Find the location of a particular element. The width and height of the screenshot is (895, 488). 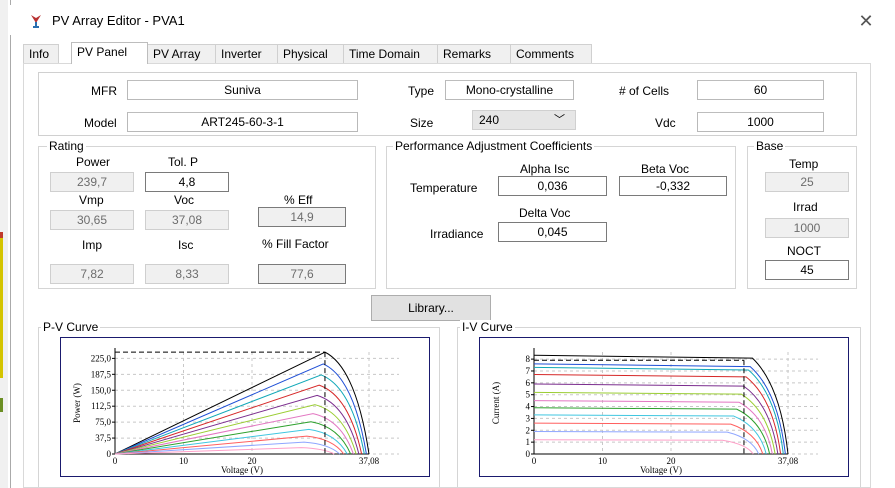

performance-title: Performance Adjustment Coefficients is located at coordinates (494, 146).